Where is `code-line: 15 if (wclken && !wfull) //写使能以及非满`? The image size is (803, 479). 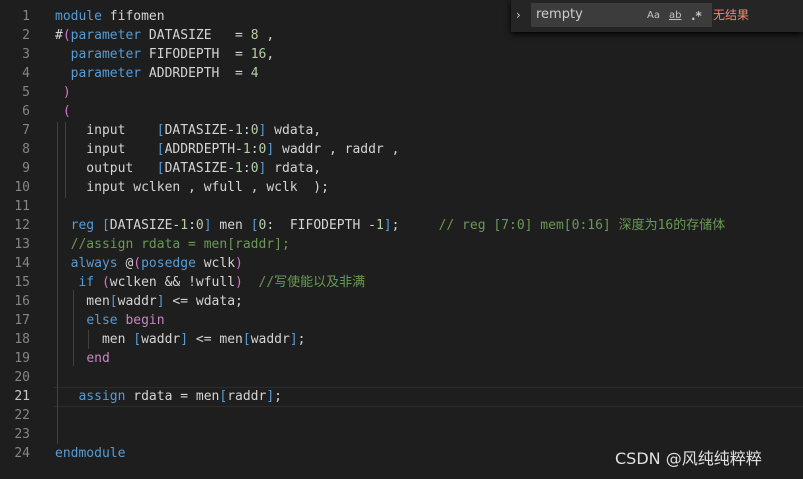
code-line: 15 if (wclken && !wfull) //写使能以及非满 is located at coordinates (401, 282).